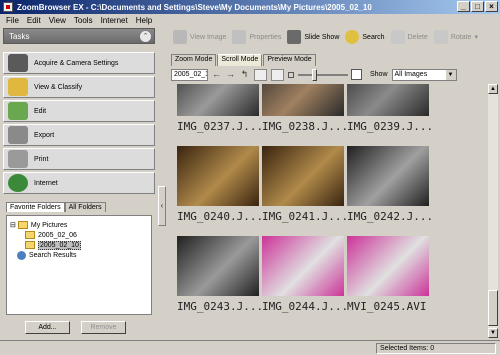 The height and width of the screenshot is (355, 500). What do you see at coordinates (477, 6) in the screenshot?
I see `maximize-button: □` at bounding box center [477, 6].